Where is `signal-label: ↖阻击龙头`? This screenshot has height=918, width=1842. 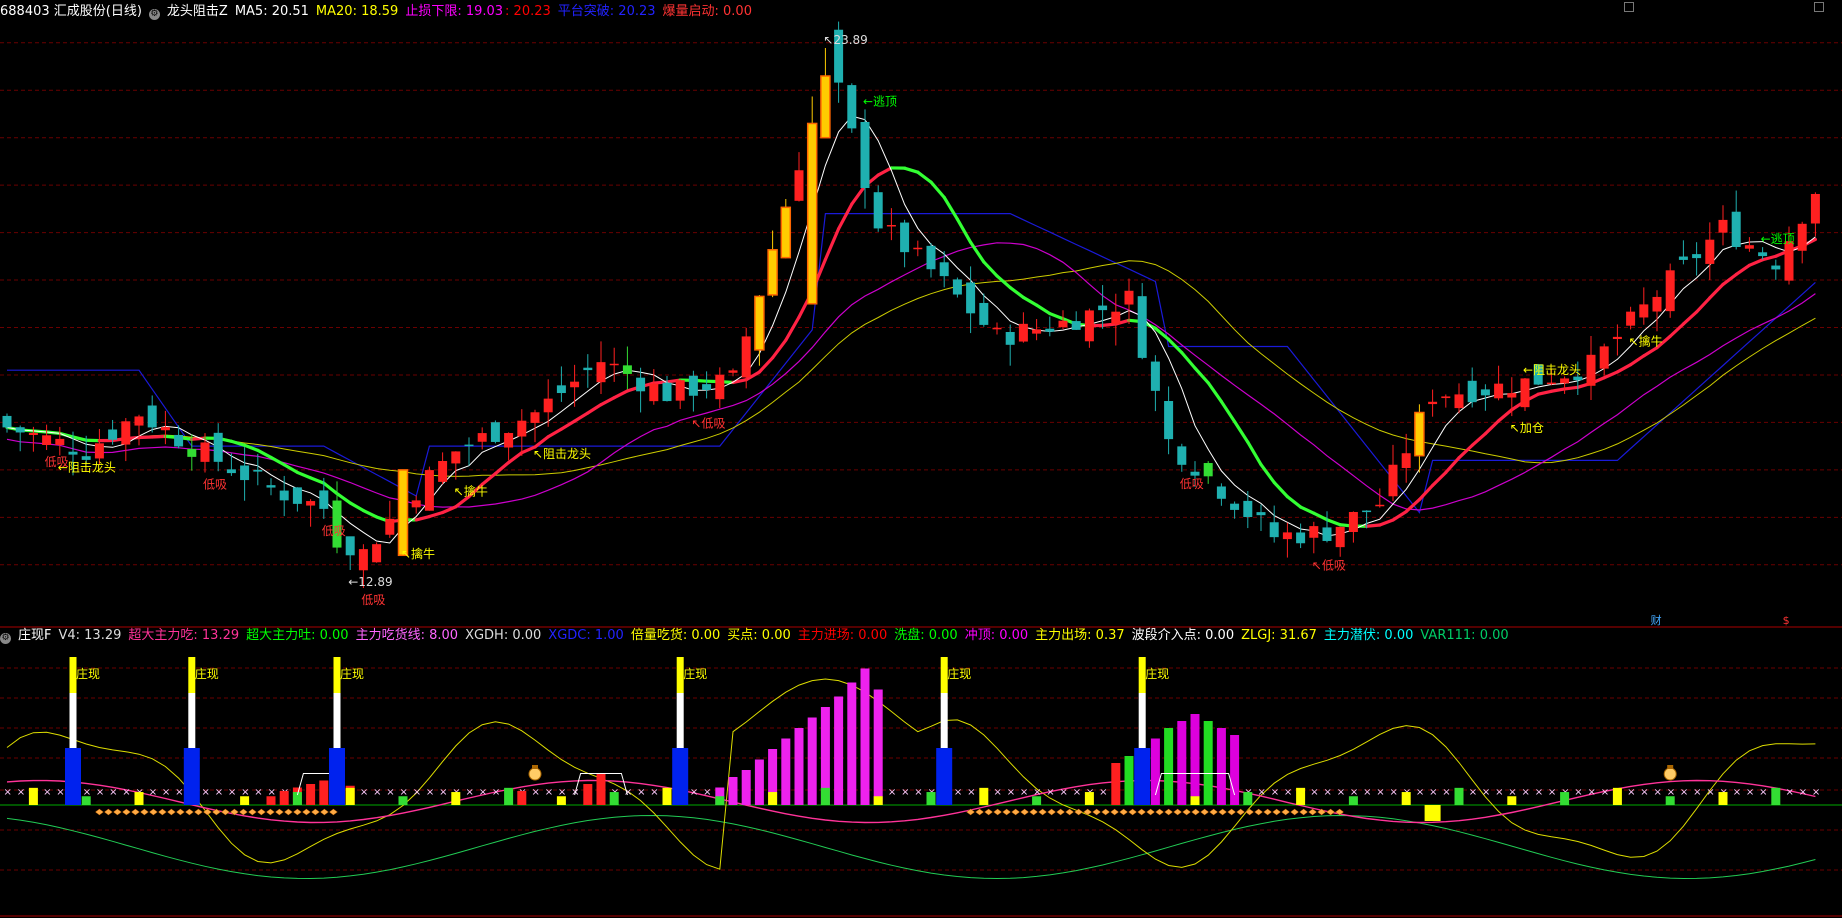
signal-label: ↖阻击龙头 is located at coordinates (562, 454).